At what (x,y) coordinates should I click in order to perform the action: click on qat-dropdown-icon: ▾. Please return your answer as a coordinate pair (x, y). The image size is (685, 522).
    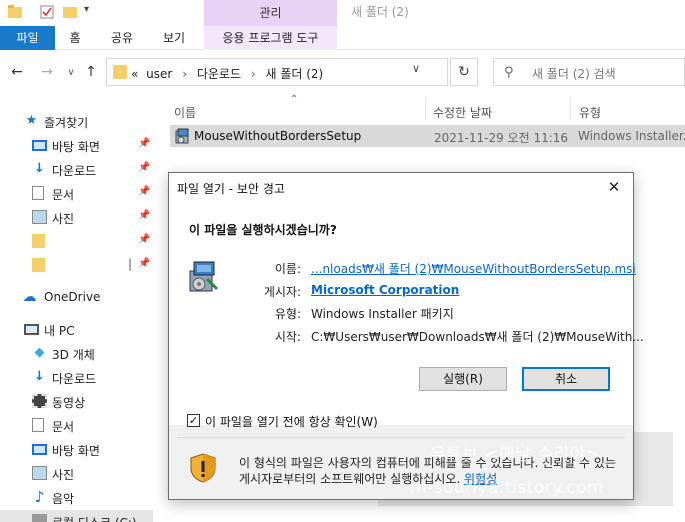
    Looking at the image, I should click on (86, 9).